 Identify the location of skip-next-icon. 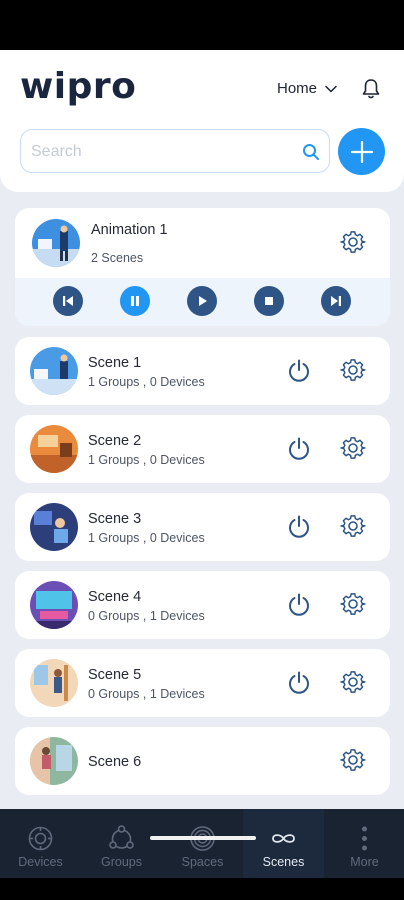
(336, 301).